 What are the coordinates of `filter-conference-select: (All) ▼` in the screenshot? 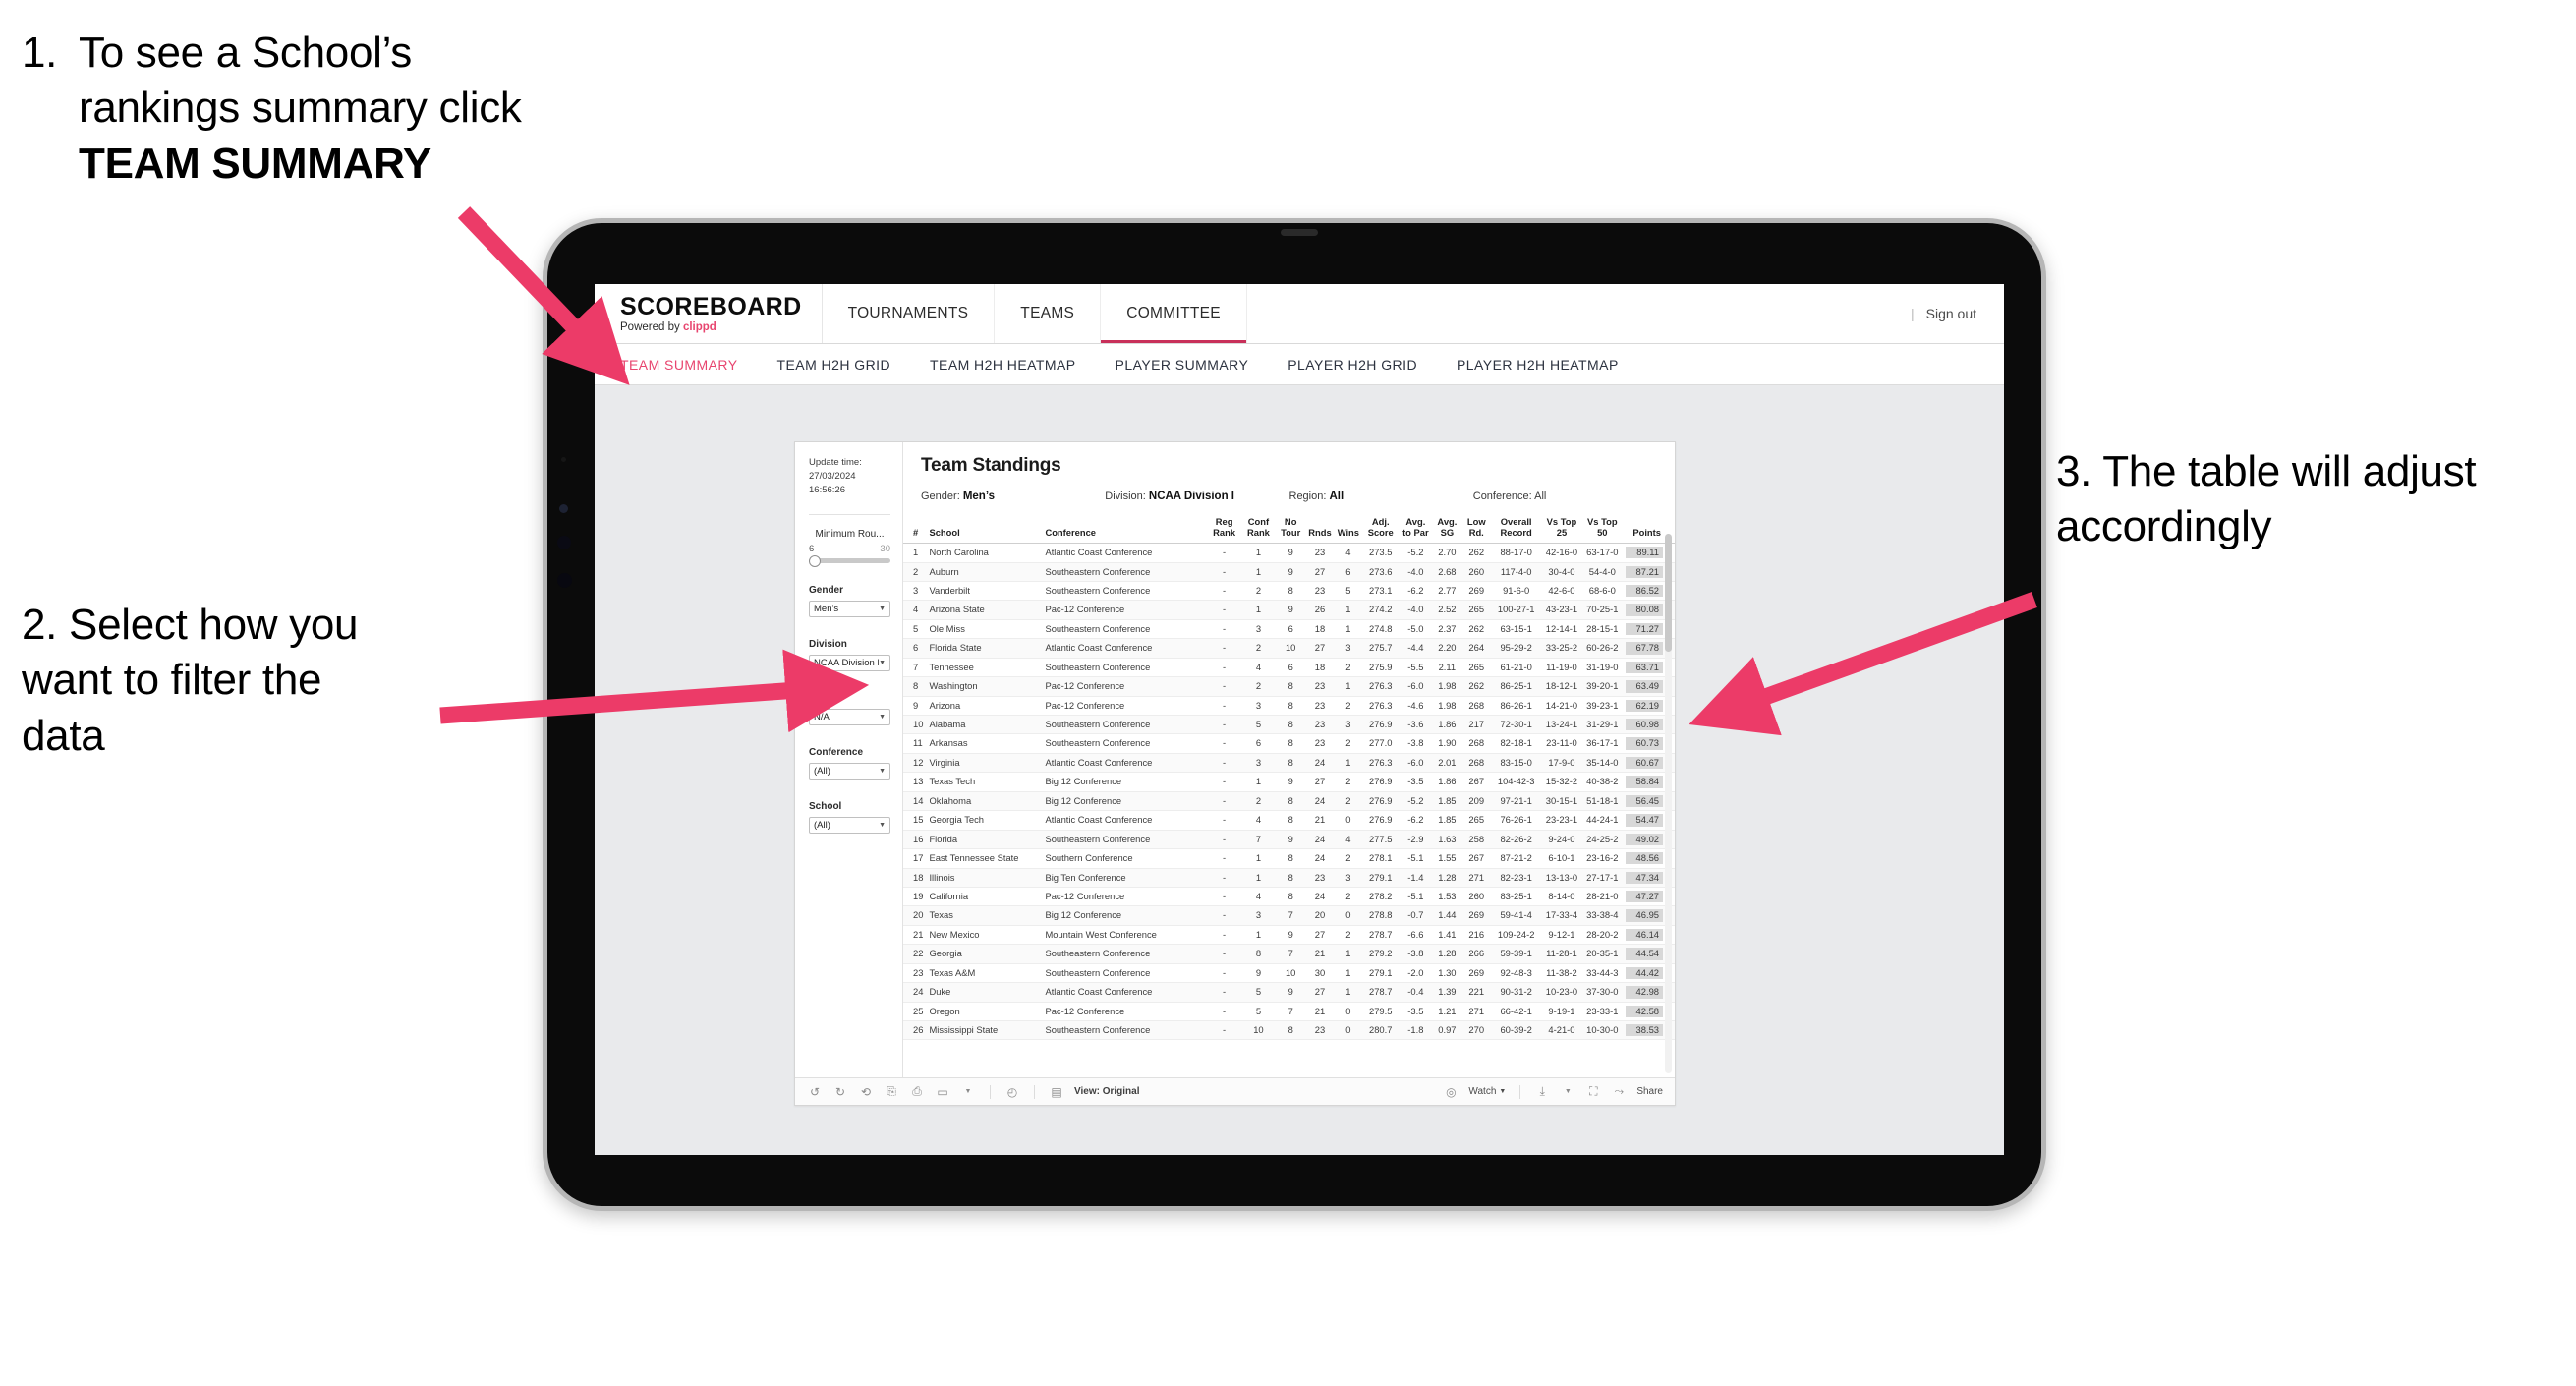 It's located at (849, 771).